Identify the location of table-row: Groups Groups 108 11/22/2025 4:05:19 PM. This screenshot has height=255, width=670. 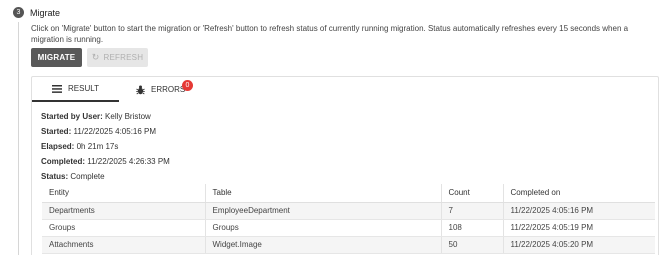
(348, 228).